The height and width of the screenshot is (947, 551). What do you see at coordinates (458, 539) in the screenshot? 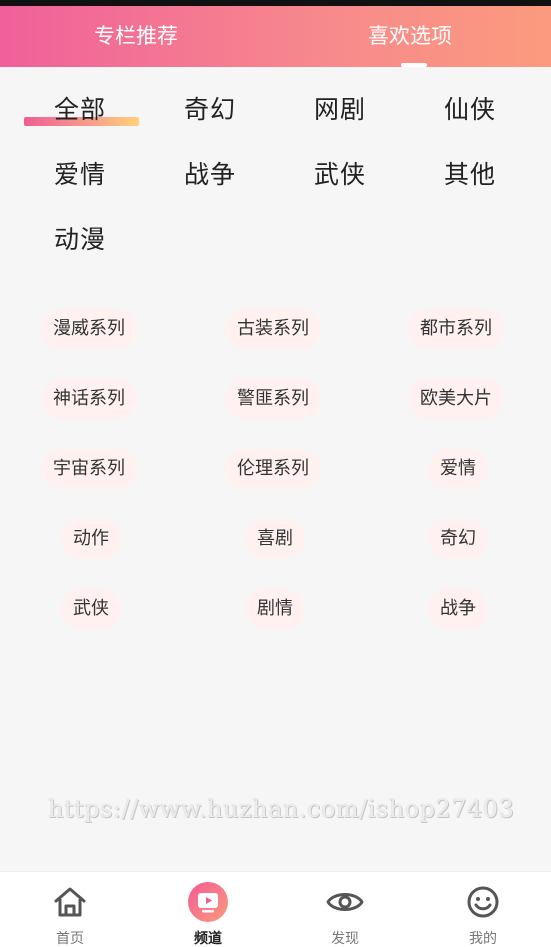
I see `tag-item: 奇幻` at bounding box center [458, 539].